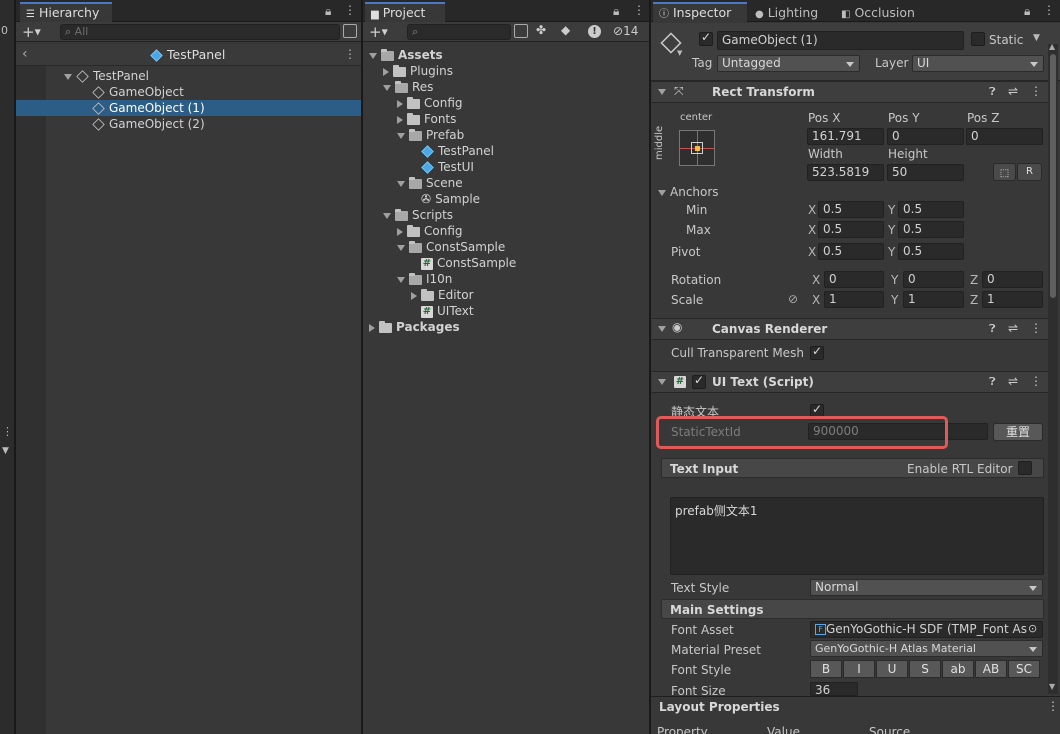 The image size is (1060, 734). What do you see at coordinates (541, 30) in the screenshot?
I see `filter-type-icon: ✤` at bounding box center [541, 30].